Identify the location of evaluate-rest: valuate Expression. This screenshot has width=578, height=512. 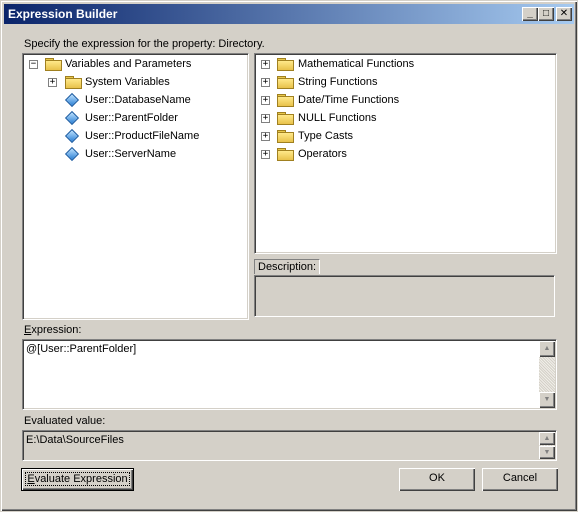
(81, 479).